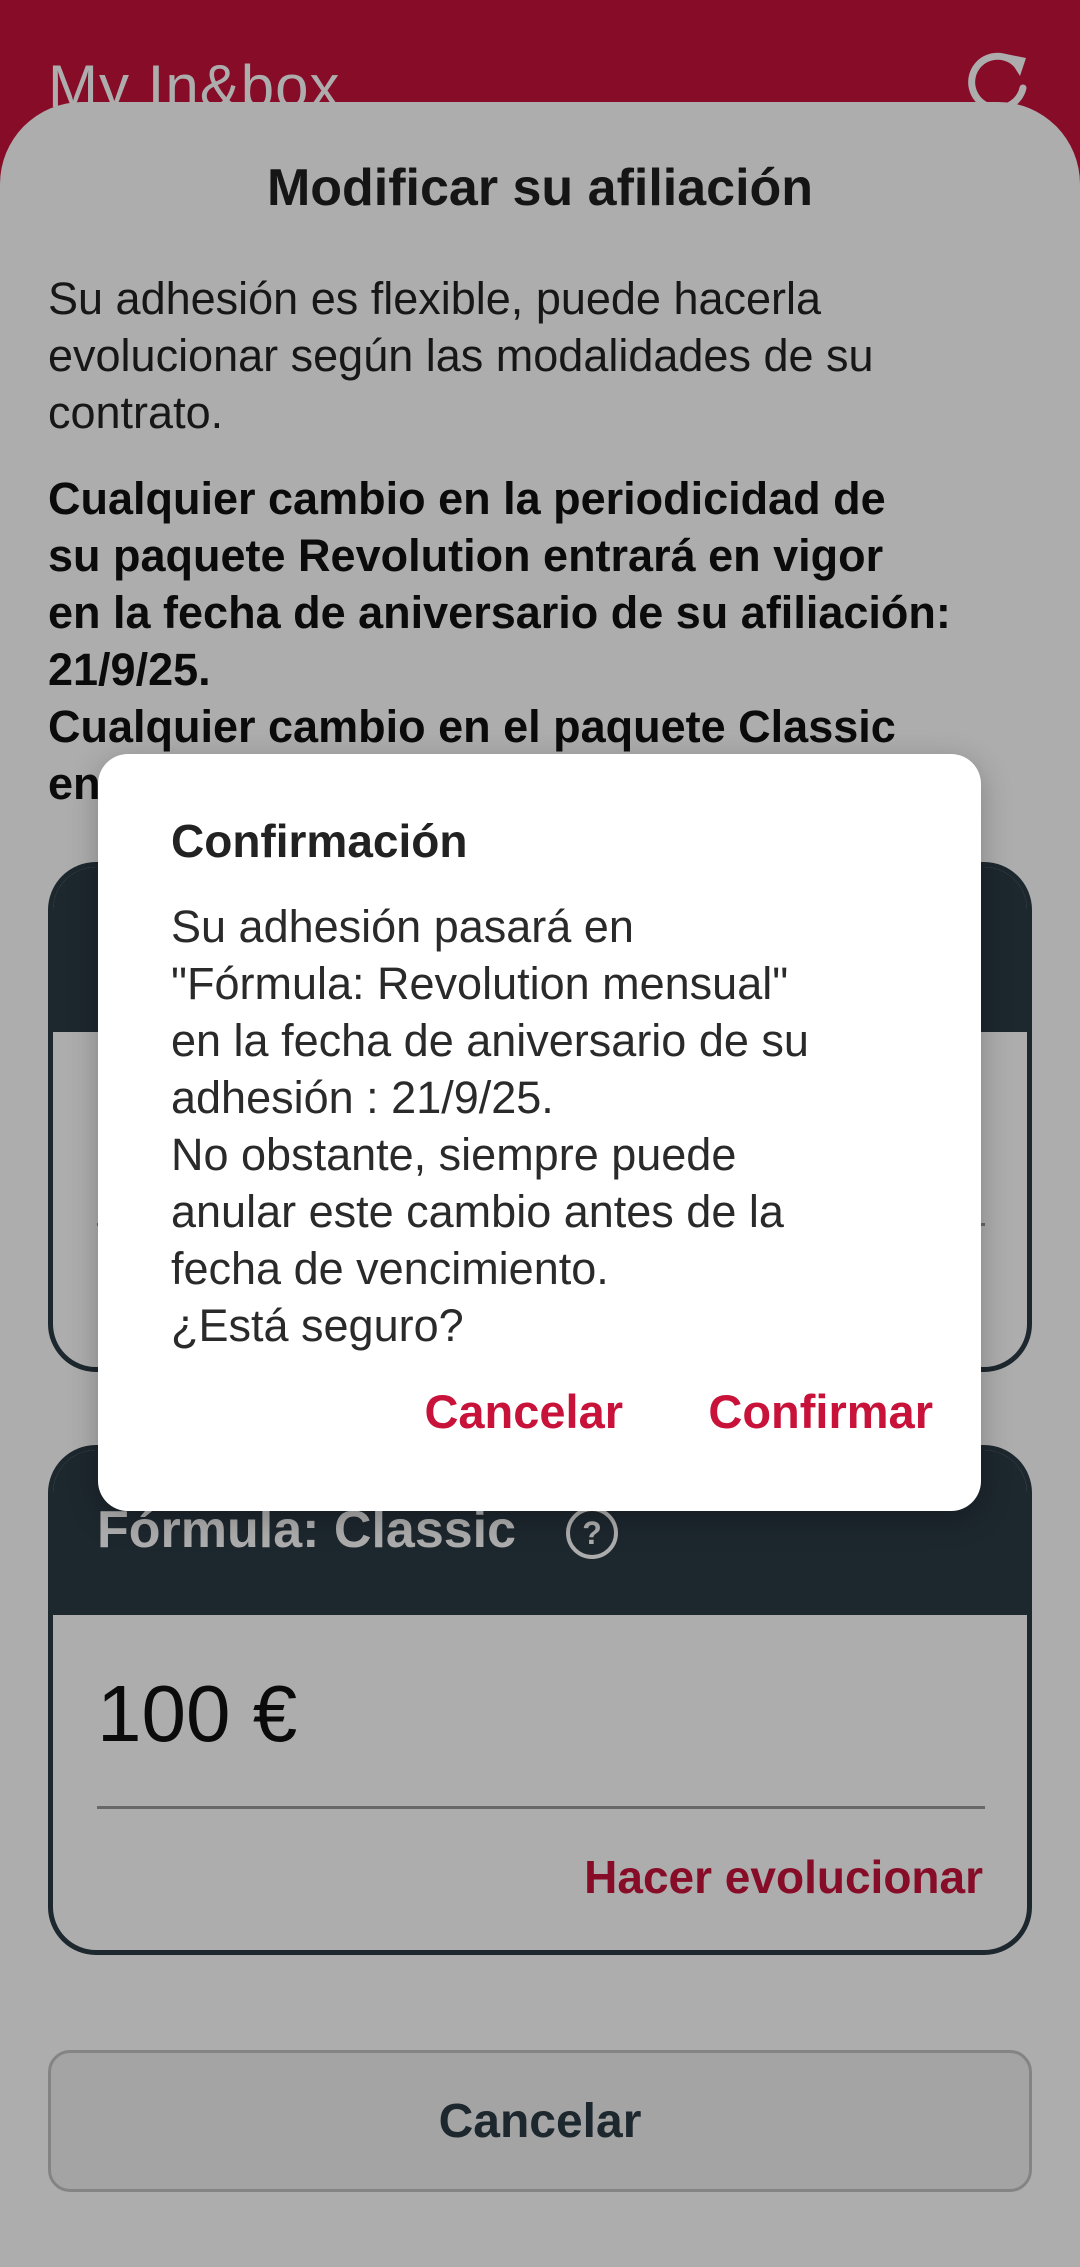  What do you see at coordinates (362, 1097) in the screenshot?
I see `dialog-line: adhesión : 21/9/25.` at bounding box center [362, 1097].